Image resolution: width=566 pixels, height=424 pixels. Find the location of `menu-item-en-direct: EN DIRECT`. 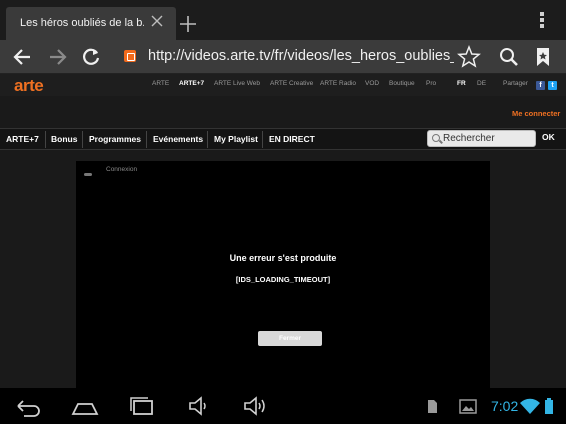

menu-item-en-direct: EN DIRECT is located at coordinates (292, 139).